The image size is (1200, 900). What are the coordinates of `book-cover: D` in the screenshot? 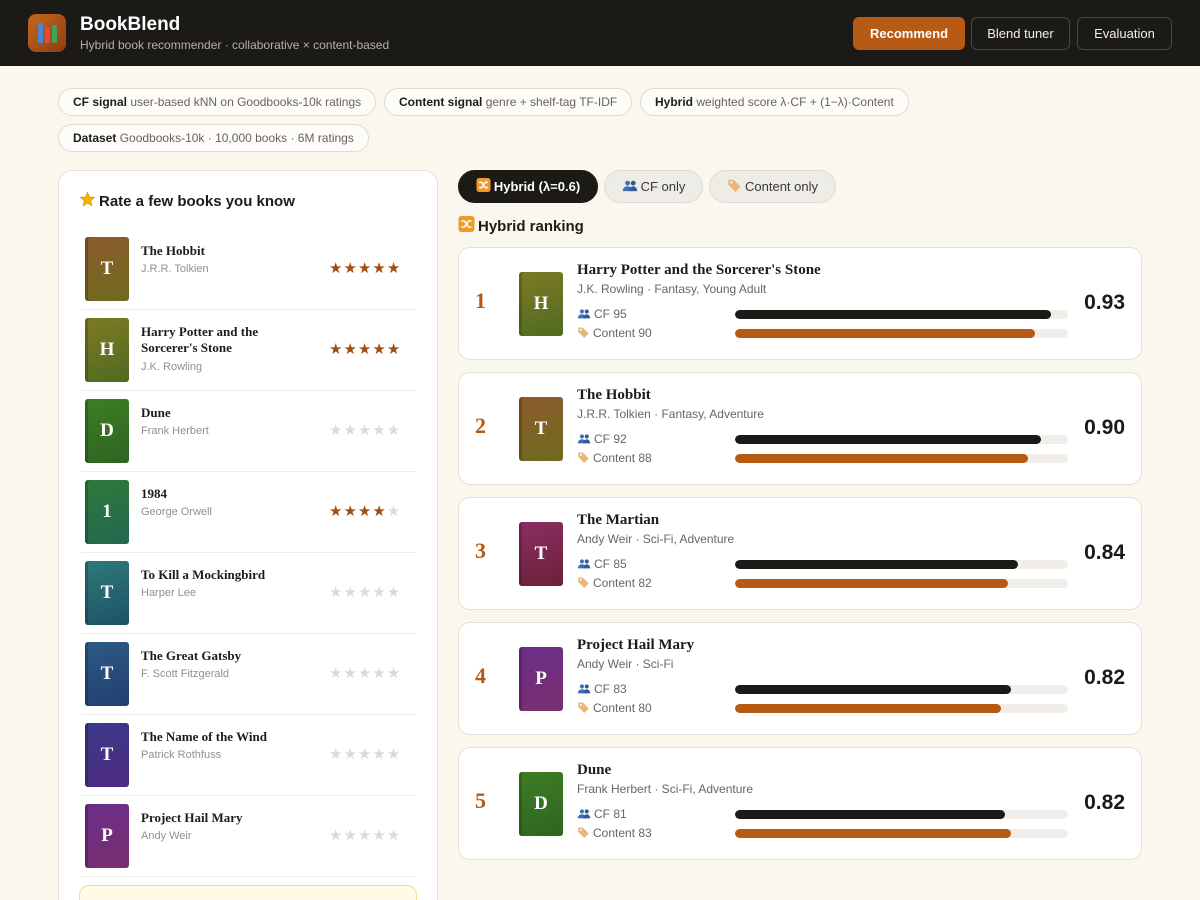 It's located at (541, 804).